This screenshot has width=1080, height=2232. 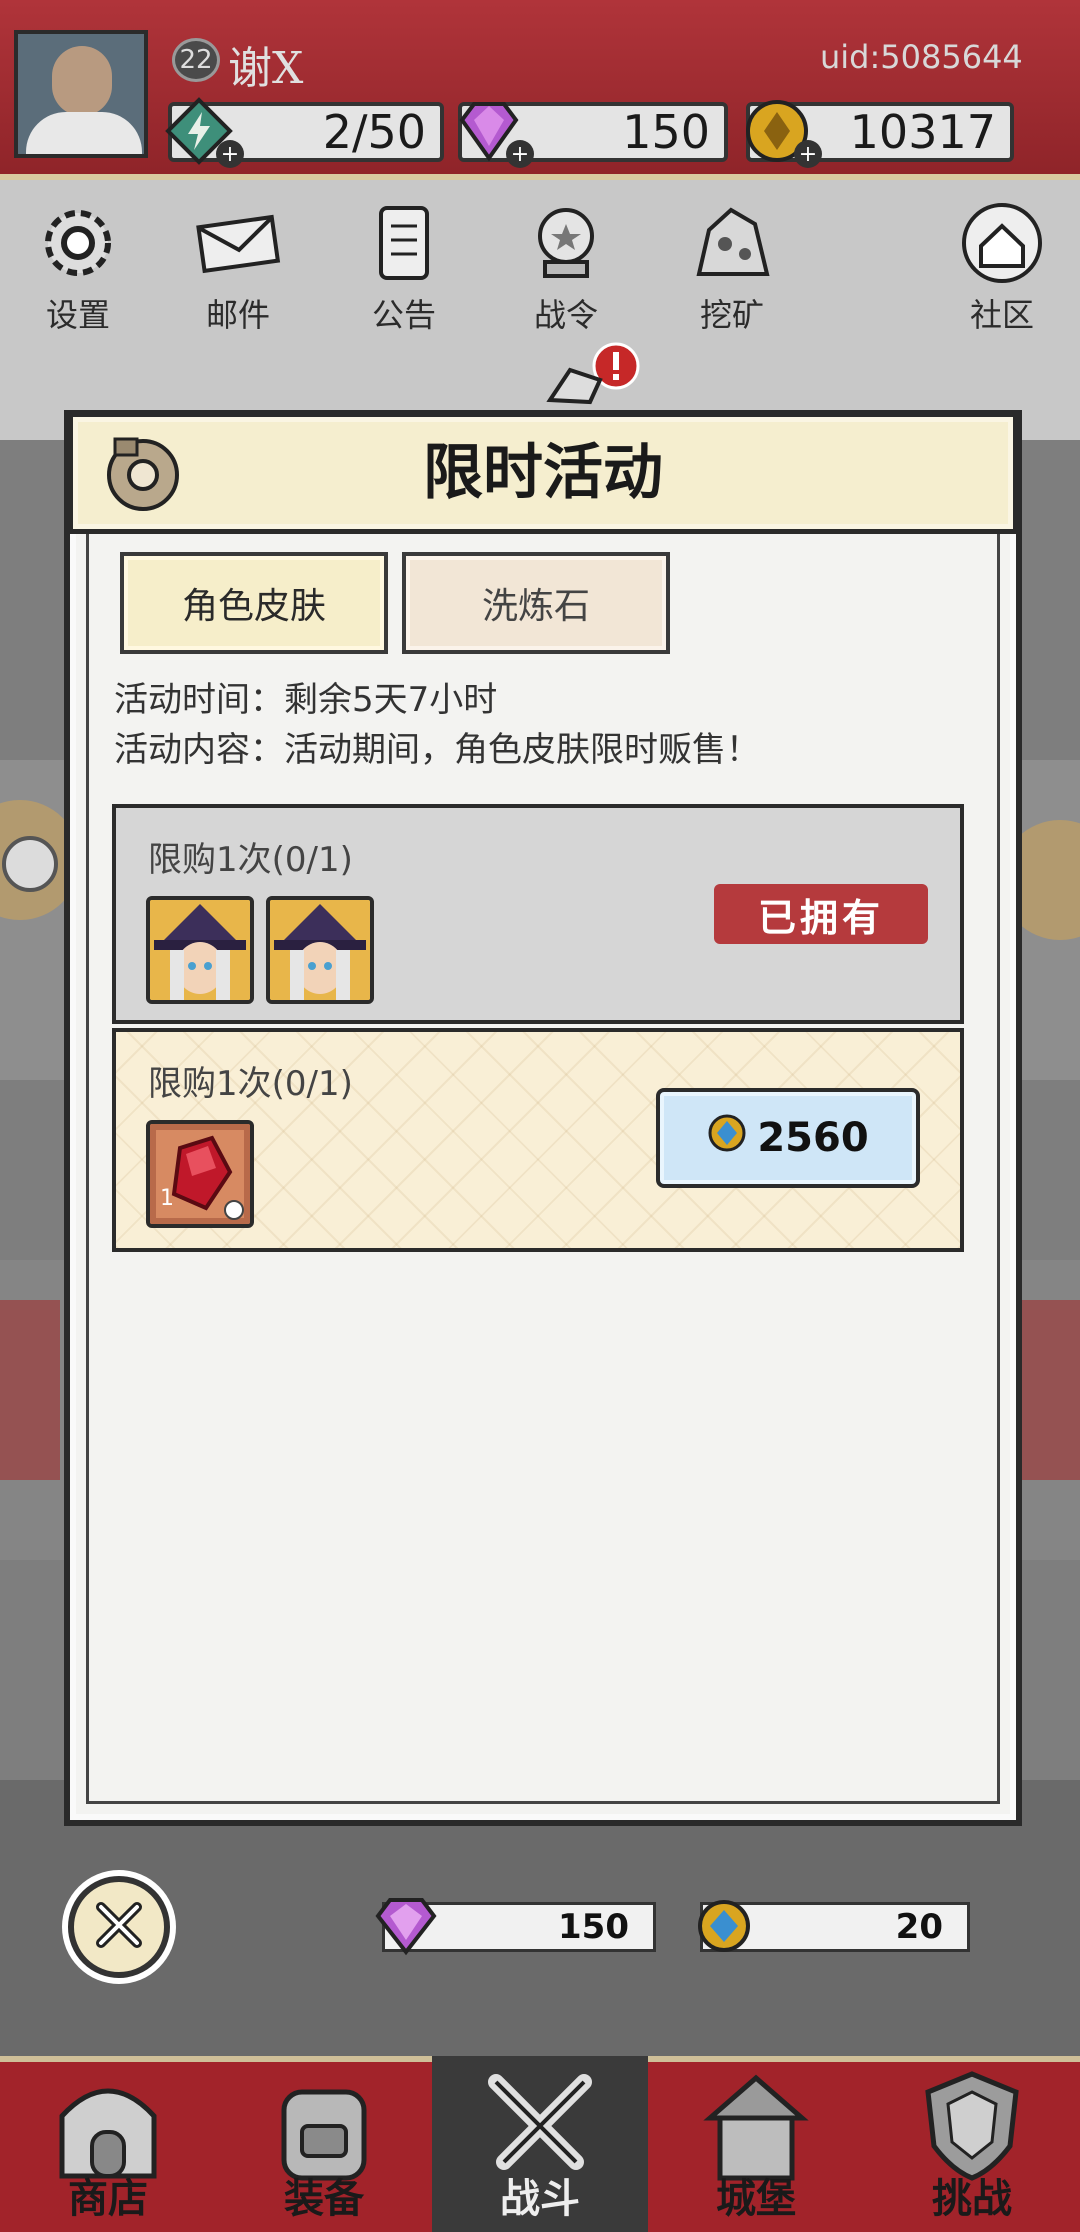 I want to click on notification-badge, so click(x=595, y=377).